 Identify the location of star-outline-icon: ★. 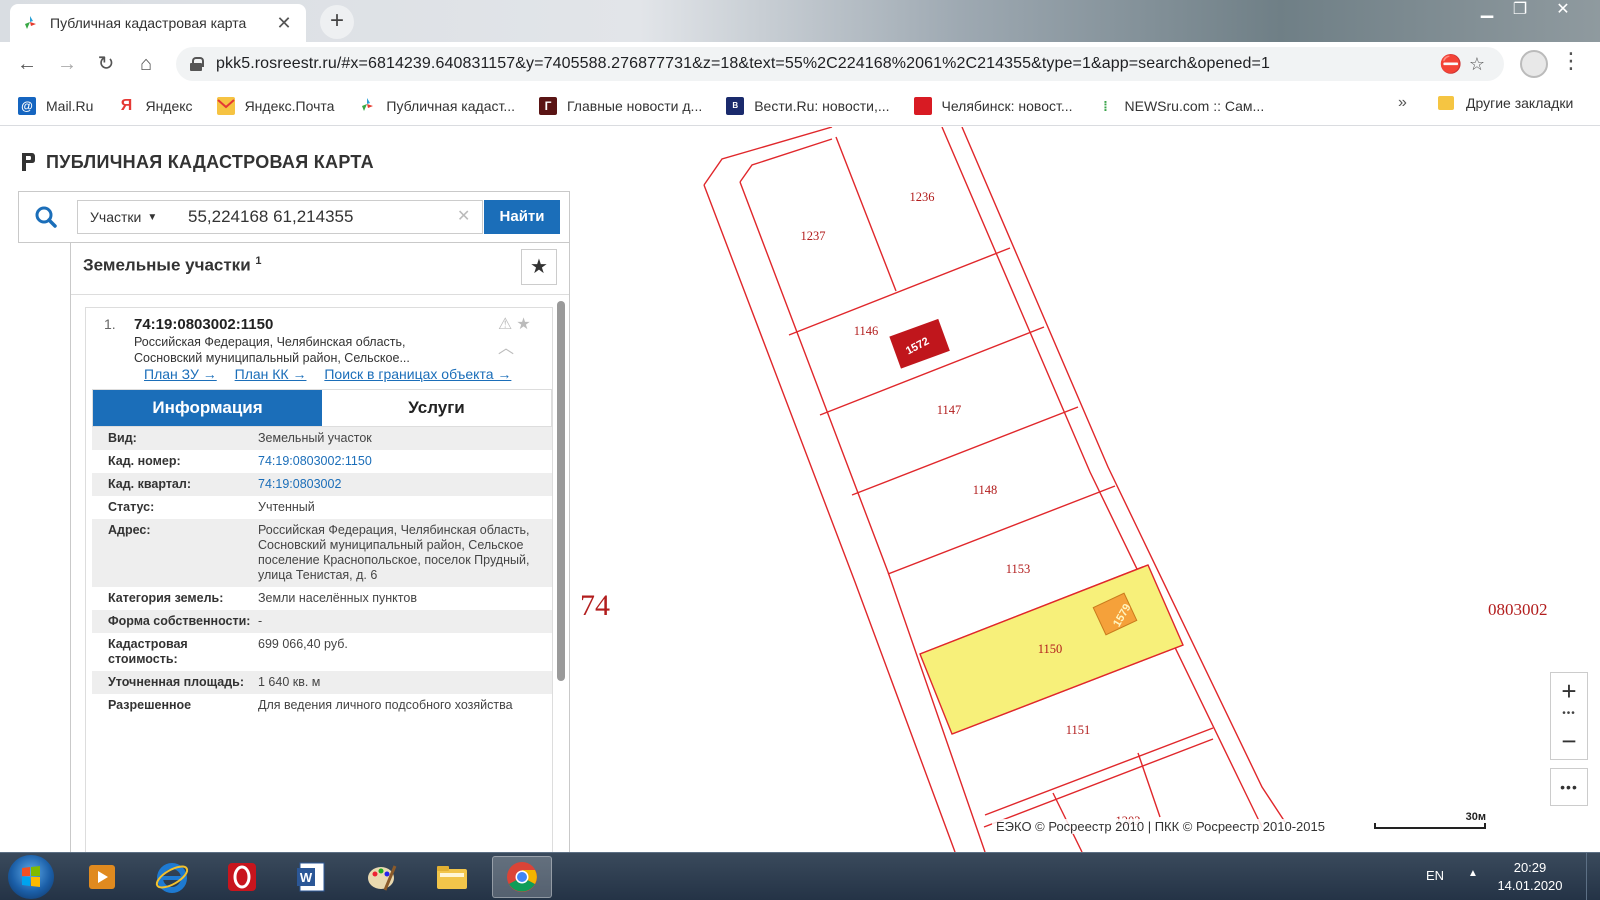
(525, 324).